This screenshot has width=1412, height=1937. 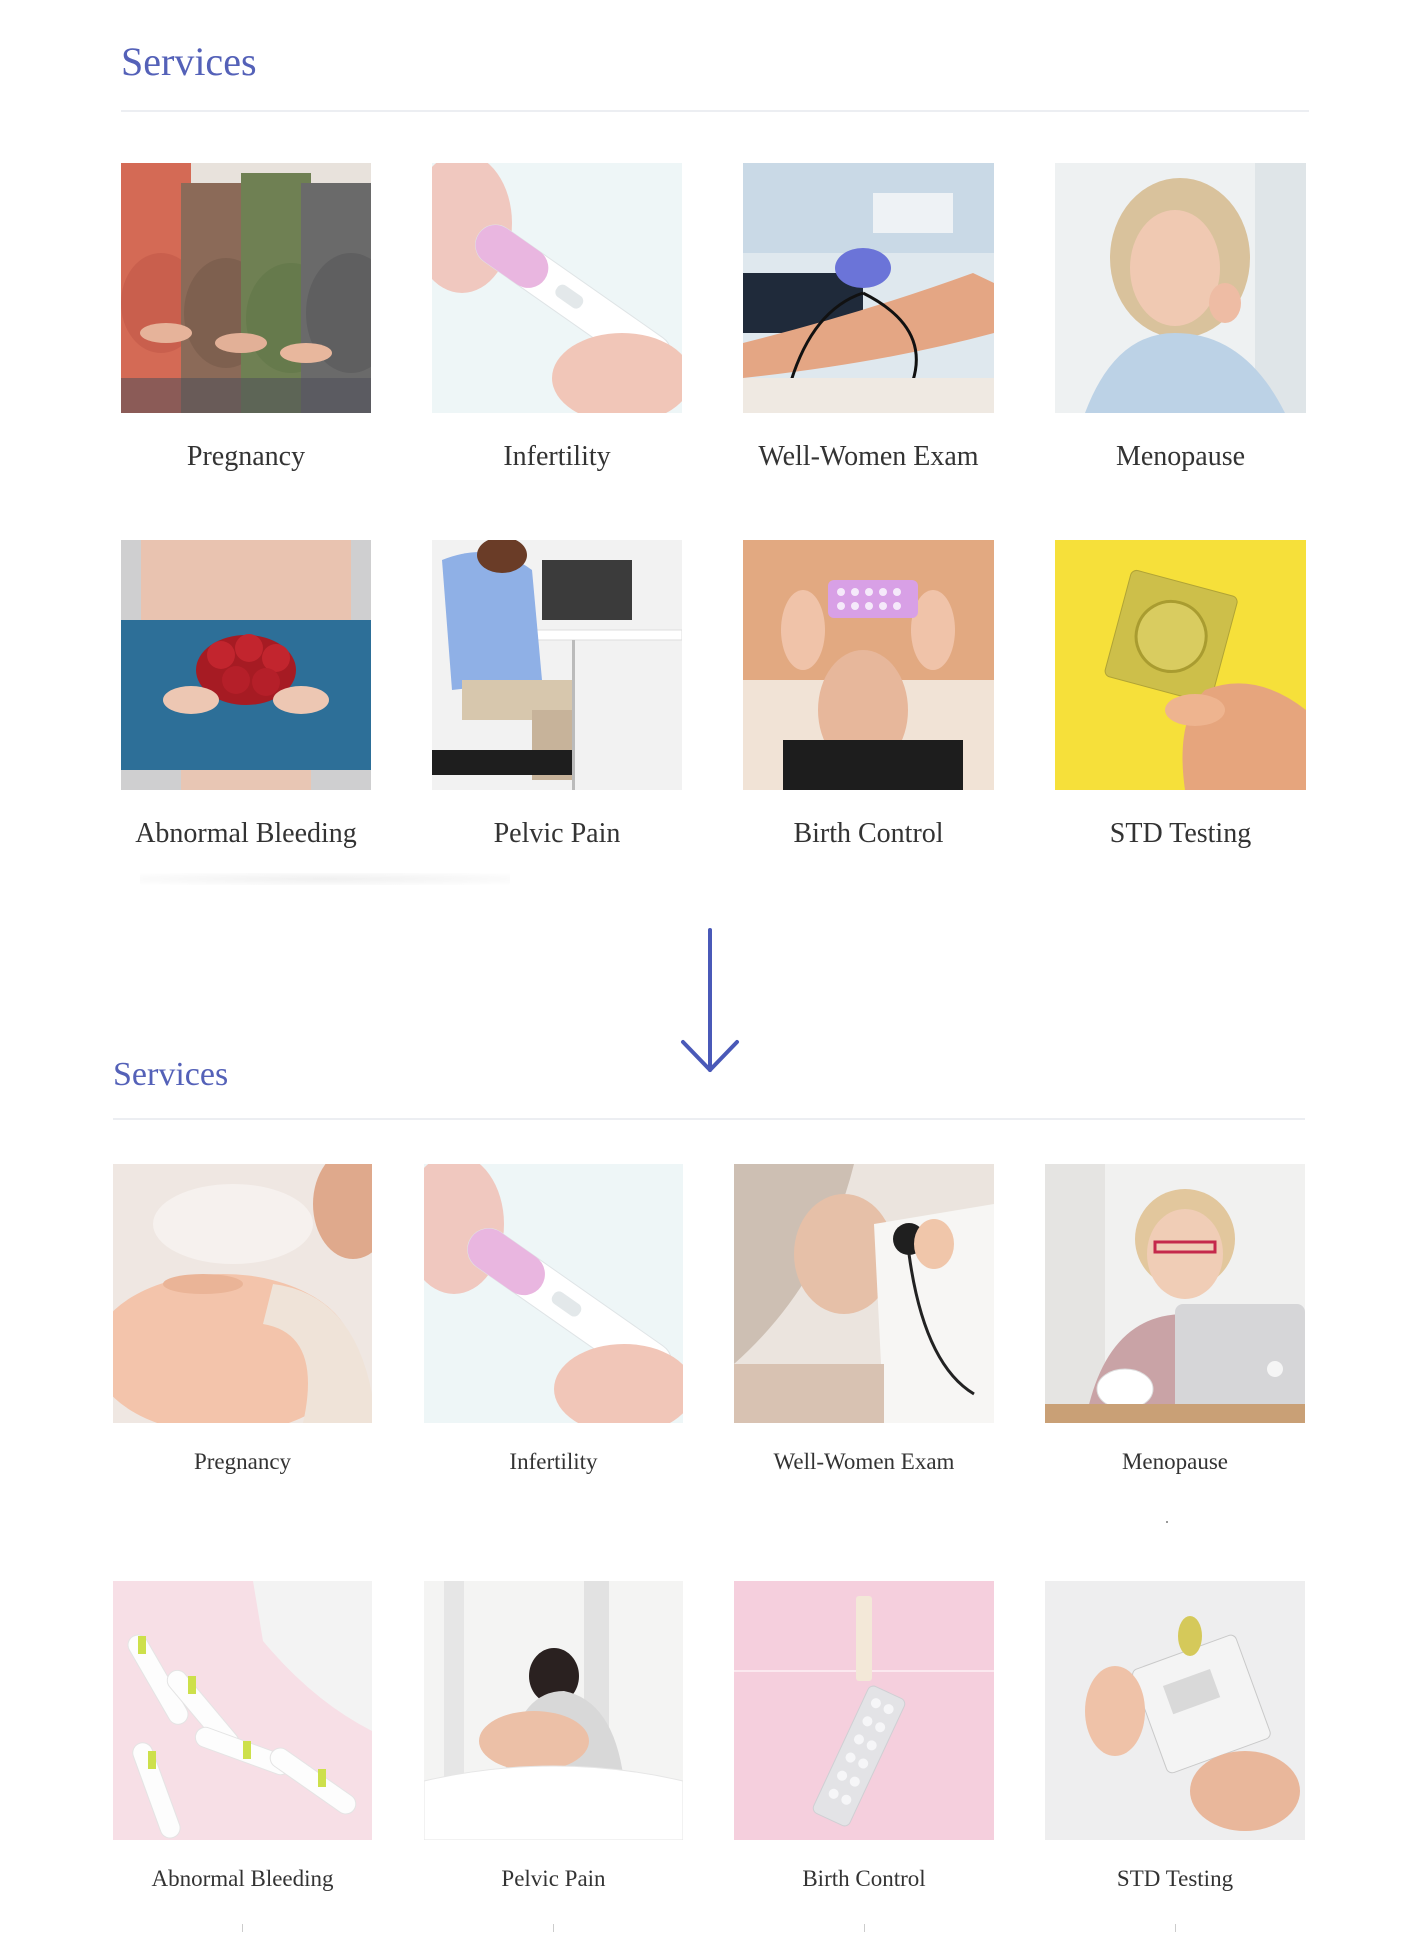 I want to click on pregnant-women-photo, so click(x=246, y=288).